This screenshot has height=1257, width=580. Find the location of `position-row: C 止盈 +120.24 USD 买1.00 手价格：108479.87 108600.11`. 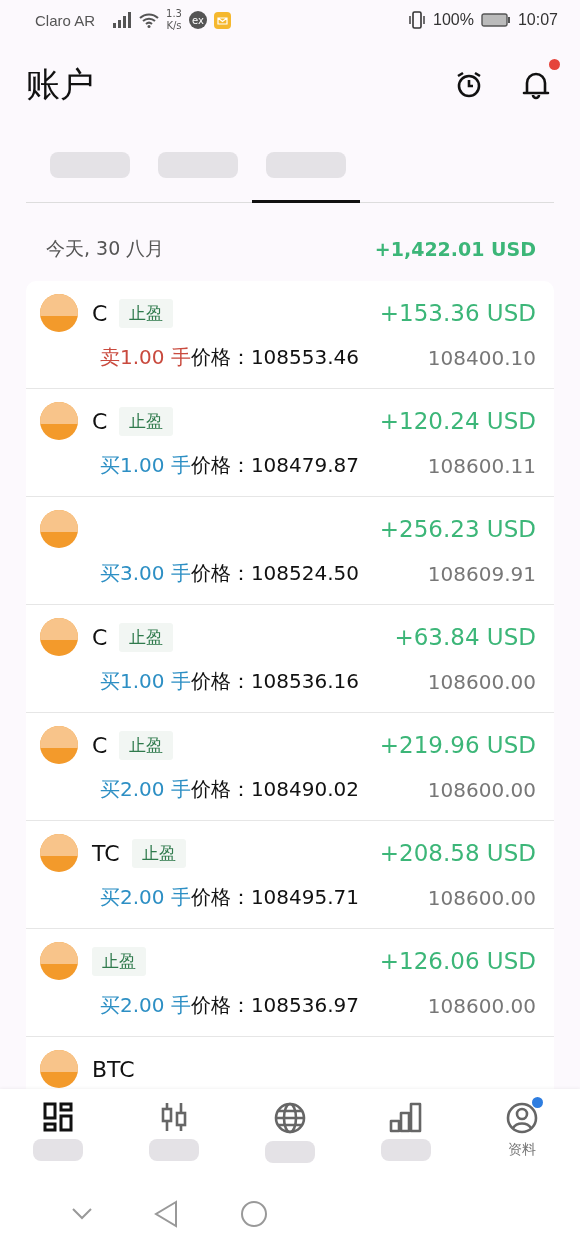

position-row: C 止盈 +120.24 USD 买1.00 手价格：108479.87 108600.11 is located at coordinates (290, 443).